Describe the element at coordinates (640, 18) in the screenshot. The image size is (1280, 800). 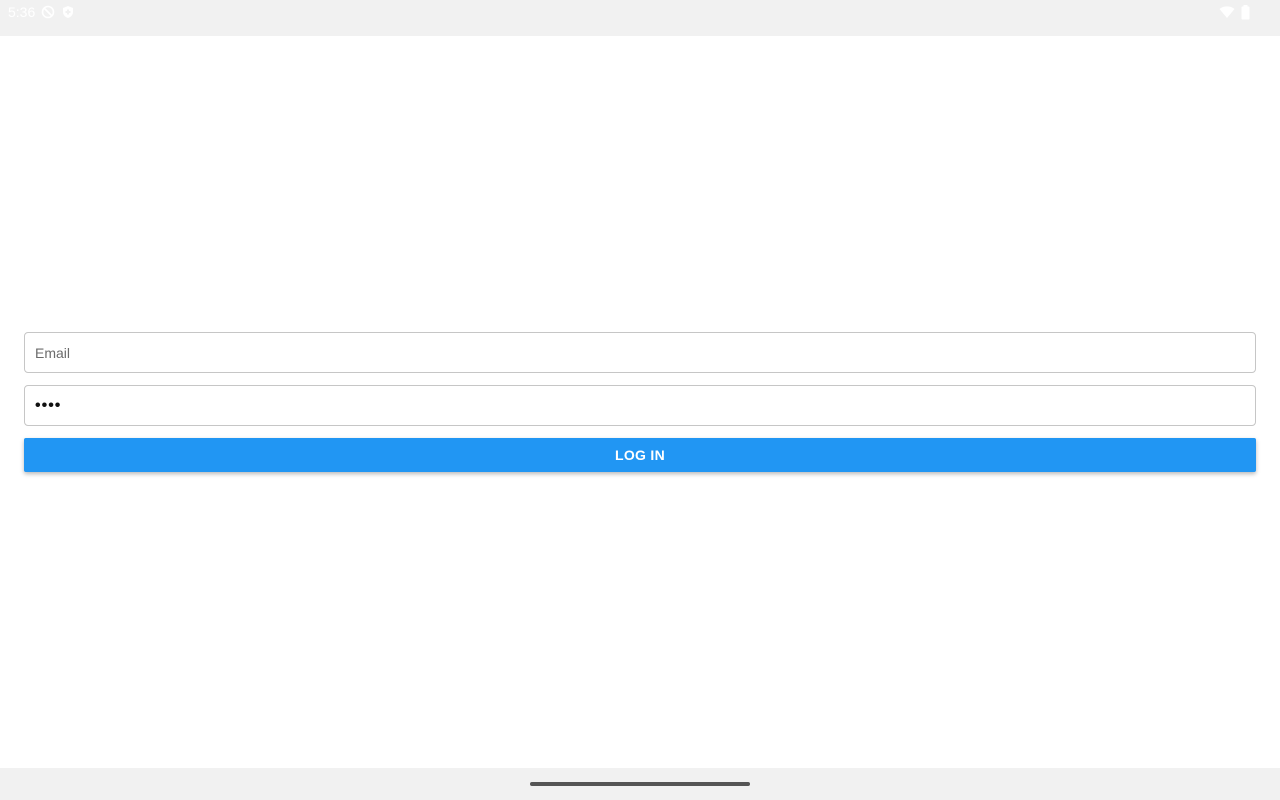
I see `status-bar: 5:36` at that location.